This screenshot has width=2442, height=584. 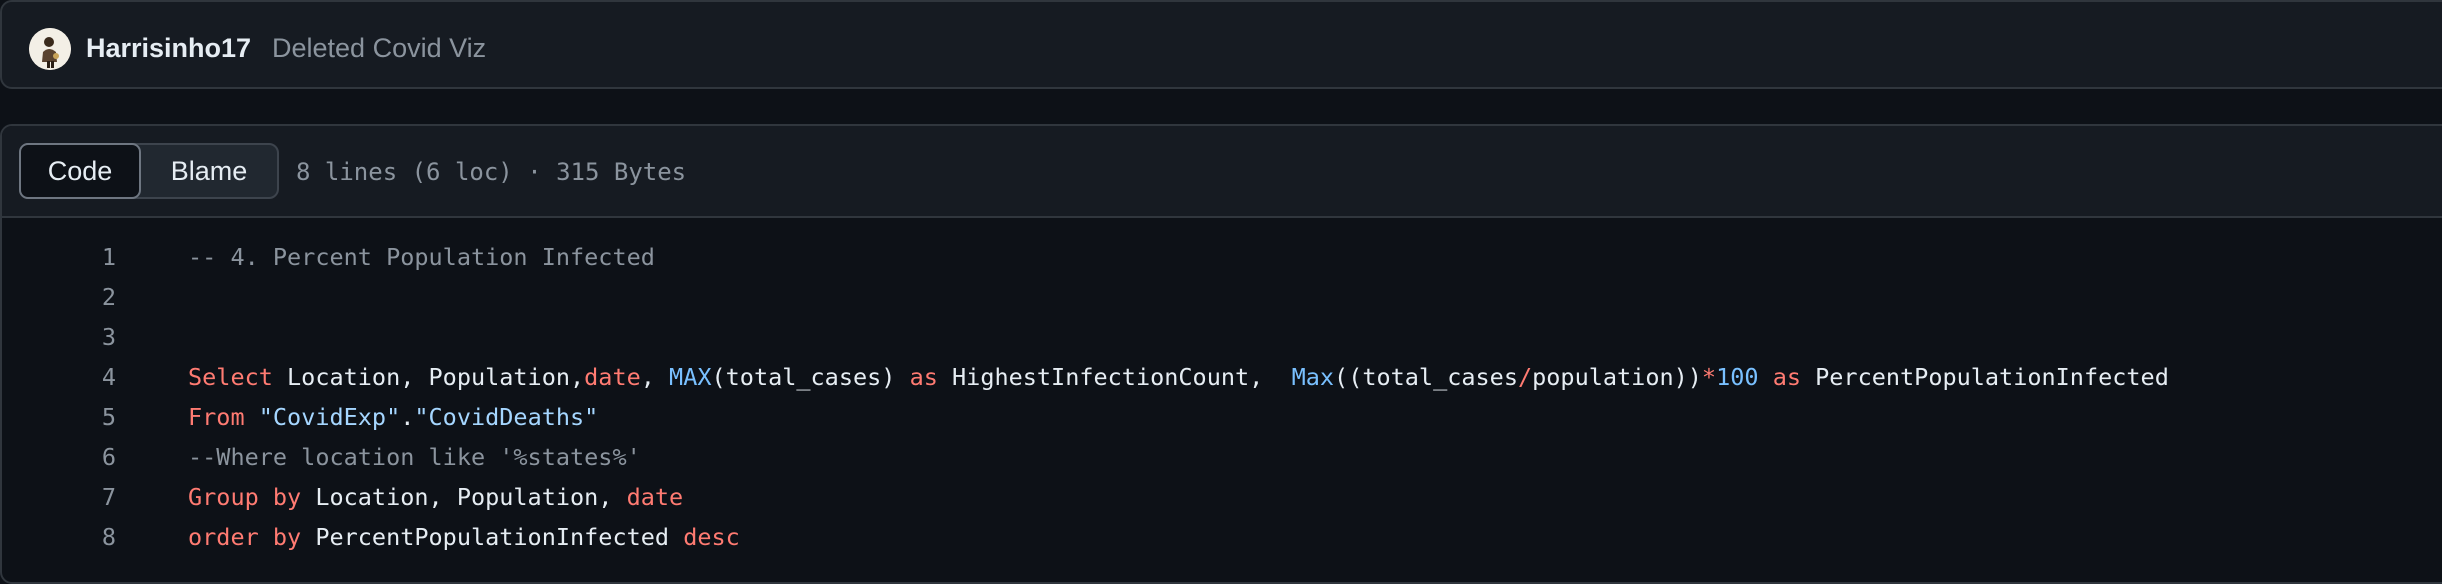 What do you see at coordinates (59, 497) in the screenshot?
I see `line-number: 7` at bounding box center [59, 497].